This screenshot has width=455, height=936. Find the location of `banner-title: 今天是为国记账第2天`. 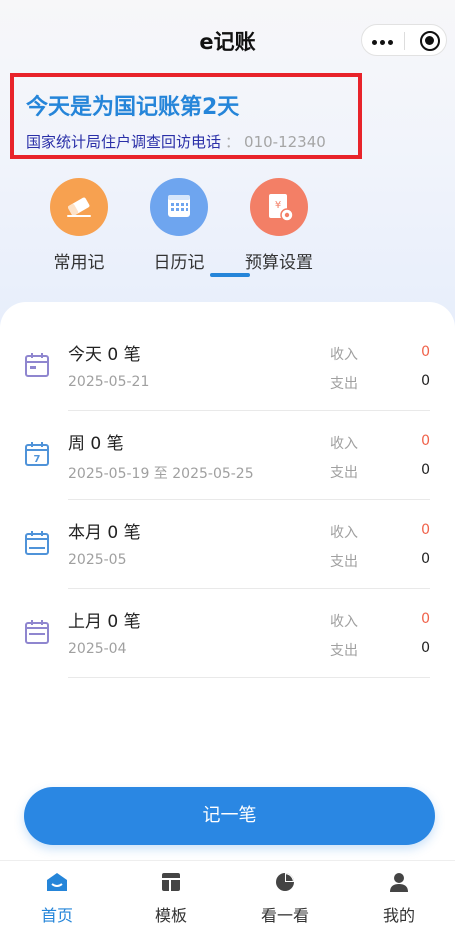

banner-title: 今天是为国记账第2天 is located at coordinates (133, 107).